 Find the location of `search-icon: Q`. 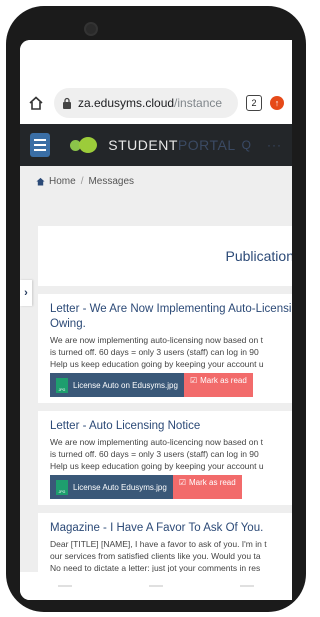

search-icon: Q is located at coordinates (246, 145).